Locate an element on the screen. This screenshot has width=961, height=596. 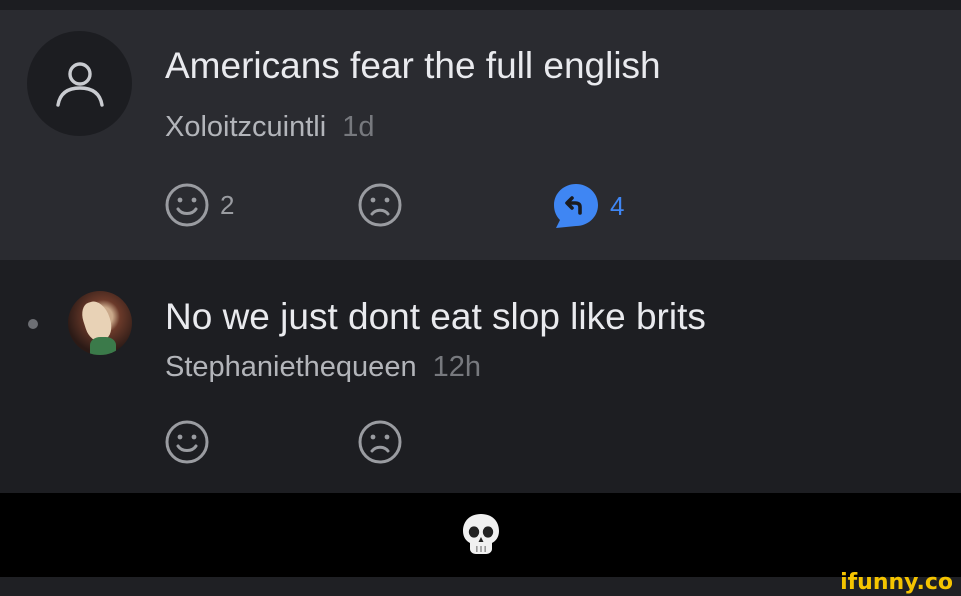
reply-count: 4 is located at coordinates (617, 205).